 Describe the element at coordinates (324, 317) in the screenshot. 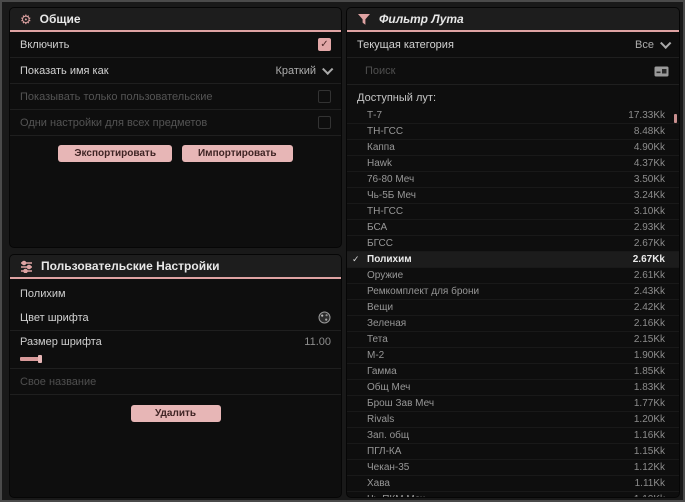

I see `palette-icon` at that location.